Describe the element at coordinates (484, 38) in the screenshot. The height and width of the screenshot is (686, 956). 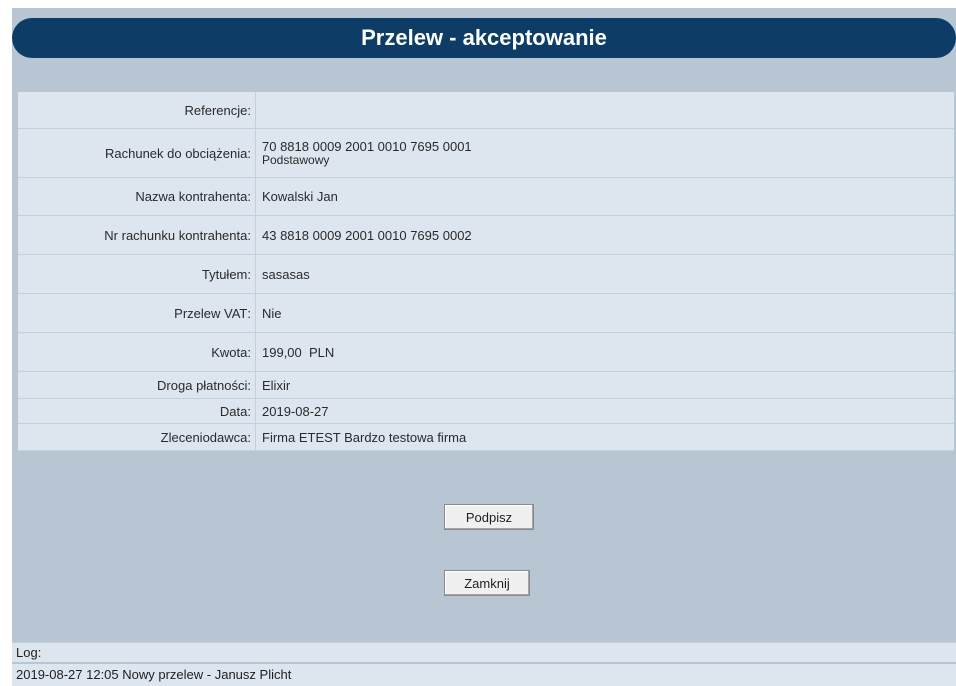
I see `page-title: Przelew - akceptowanie` at that location.